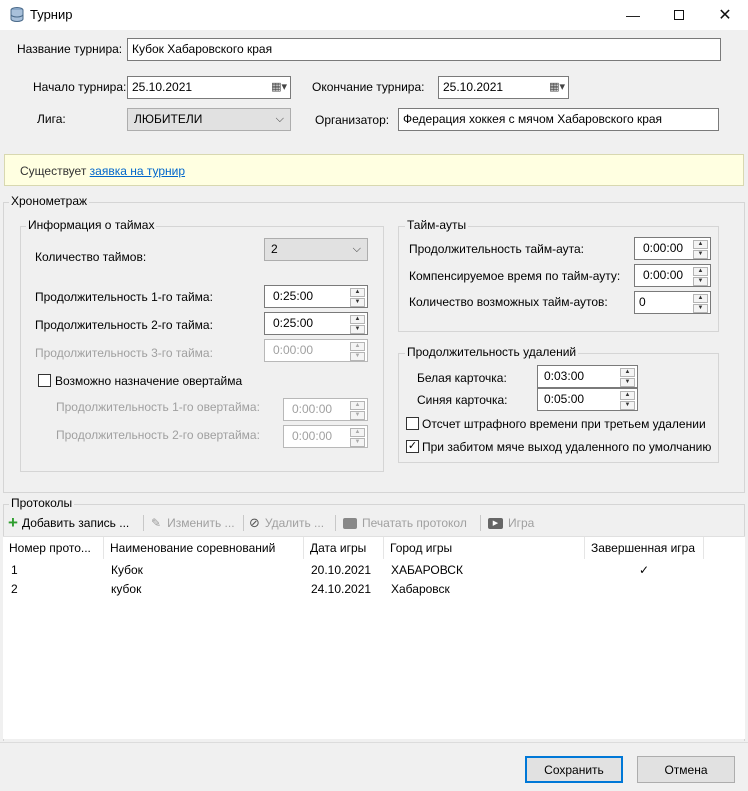  I want to click on compensated-time-value: 0:00:00, so click(663, 275).